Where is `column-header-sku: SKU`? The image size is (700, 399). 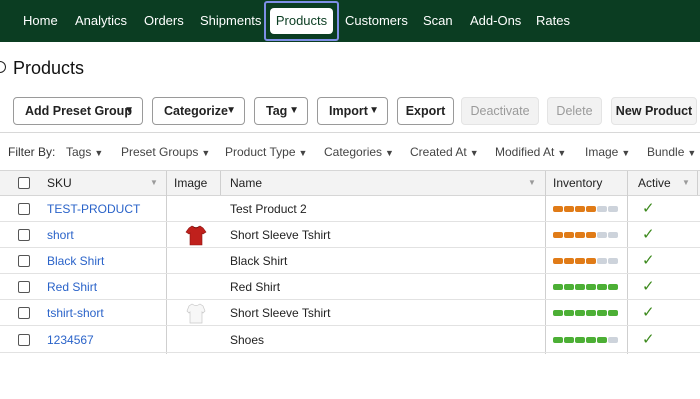
column-header-sku: SKU is located at coordinates (59, 183).